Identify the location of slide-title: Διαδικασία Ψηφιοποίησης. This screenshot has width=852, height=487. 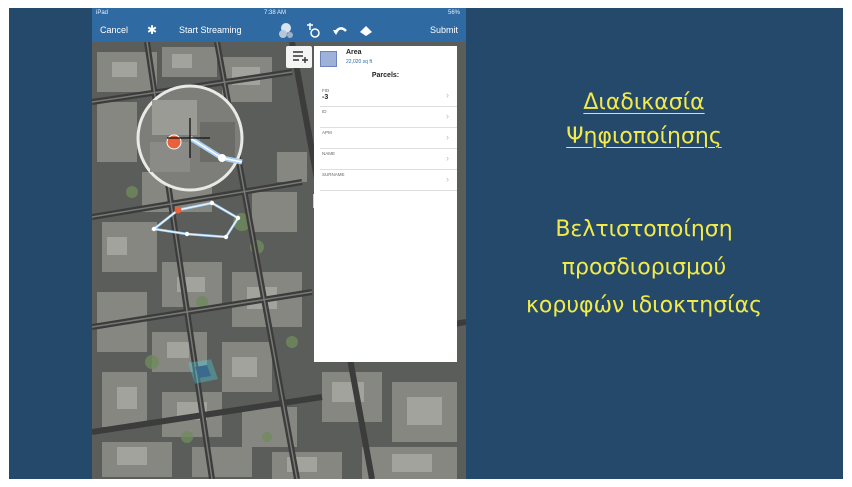
(644, 120).